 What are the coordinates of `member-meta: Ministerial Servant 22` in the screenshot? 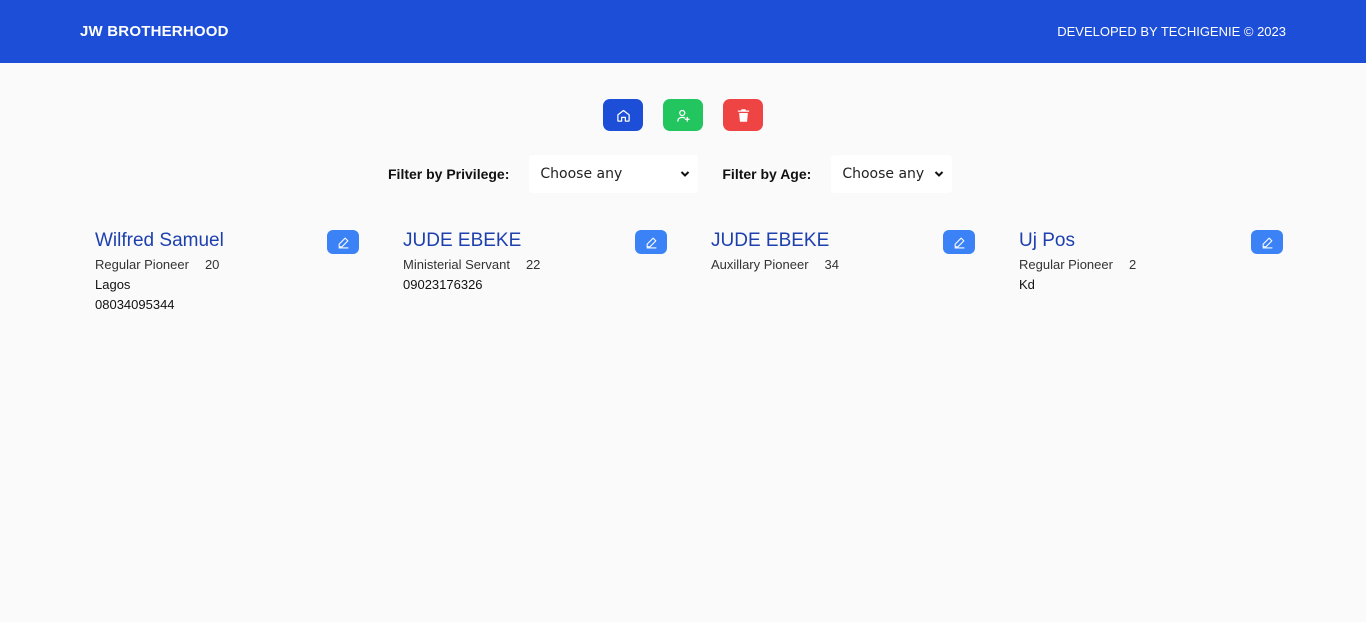 It's located at (535, 265).